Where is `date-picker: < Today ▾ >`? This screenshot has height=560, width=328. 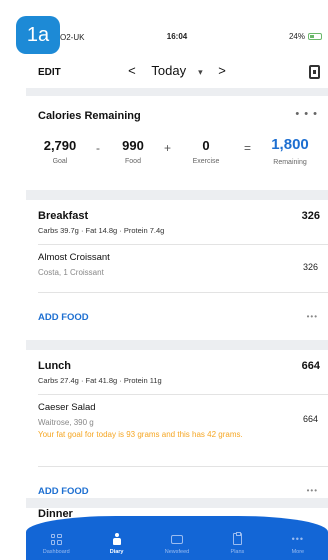 date-picker: < Today ▾ > is located at coordinates (177, 70).